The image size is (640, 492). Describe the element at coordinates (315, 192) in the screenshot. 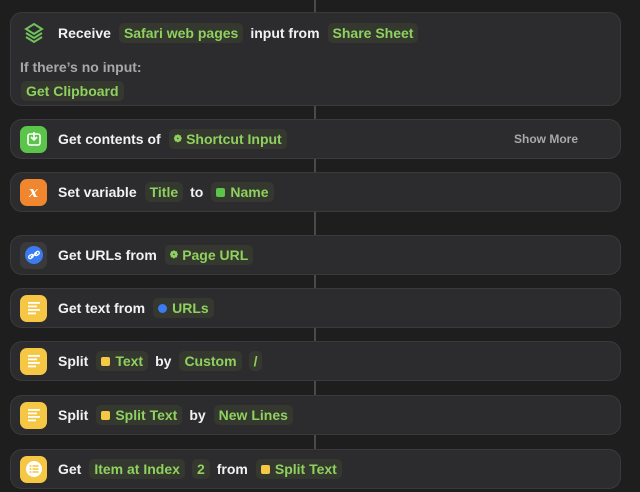

I see `set-variable-card: x Set variable Title to Name` at that location.